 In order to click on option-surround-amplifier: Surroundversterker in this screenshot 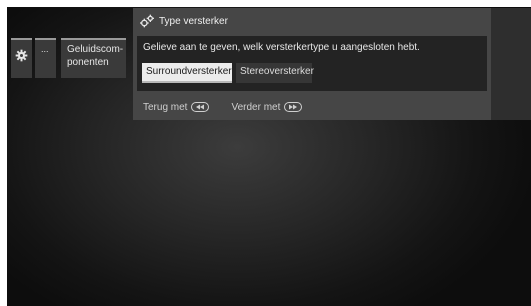, I will do `click(187, 73)`.